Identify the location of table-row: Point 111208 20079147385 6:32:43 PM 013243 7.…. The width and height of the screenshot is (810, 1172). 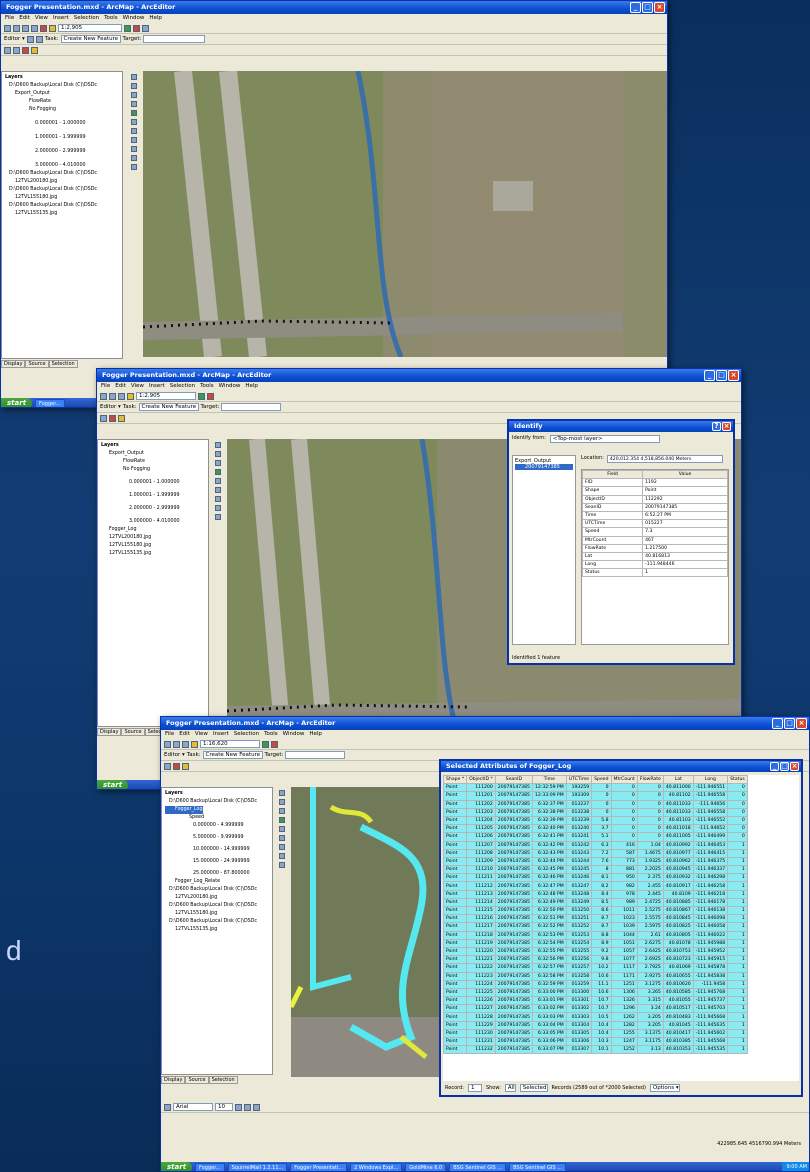
(595, 853).